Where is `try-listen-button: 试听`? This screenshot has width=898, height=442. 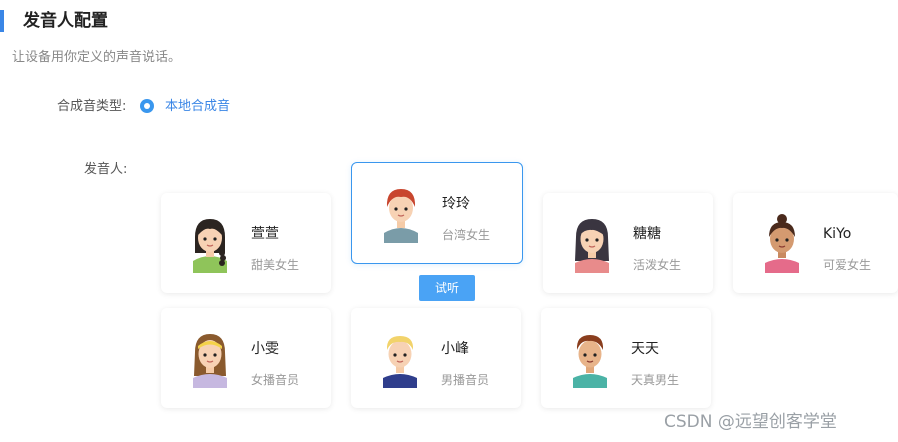
try-listen-button: 试听 is located at coordinates (447, 288).